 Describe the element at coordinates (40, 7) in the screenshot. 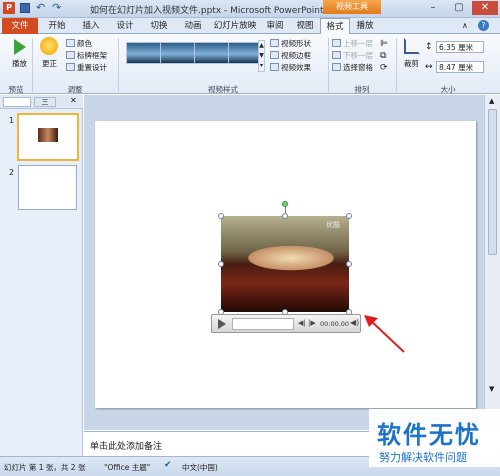

I see `undo-icon: ↶` at that location.